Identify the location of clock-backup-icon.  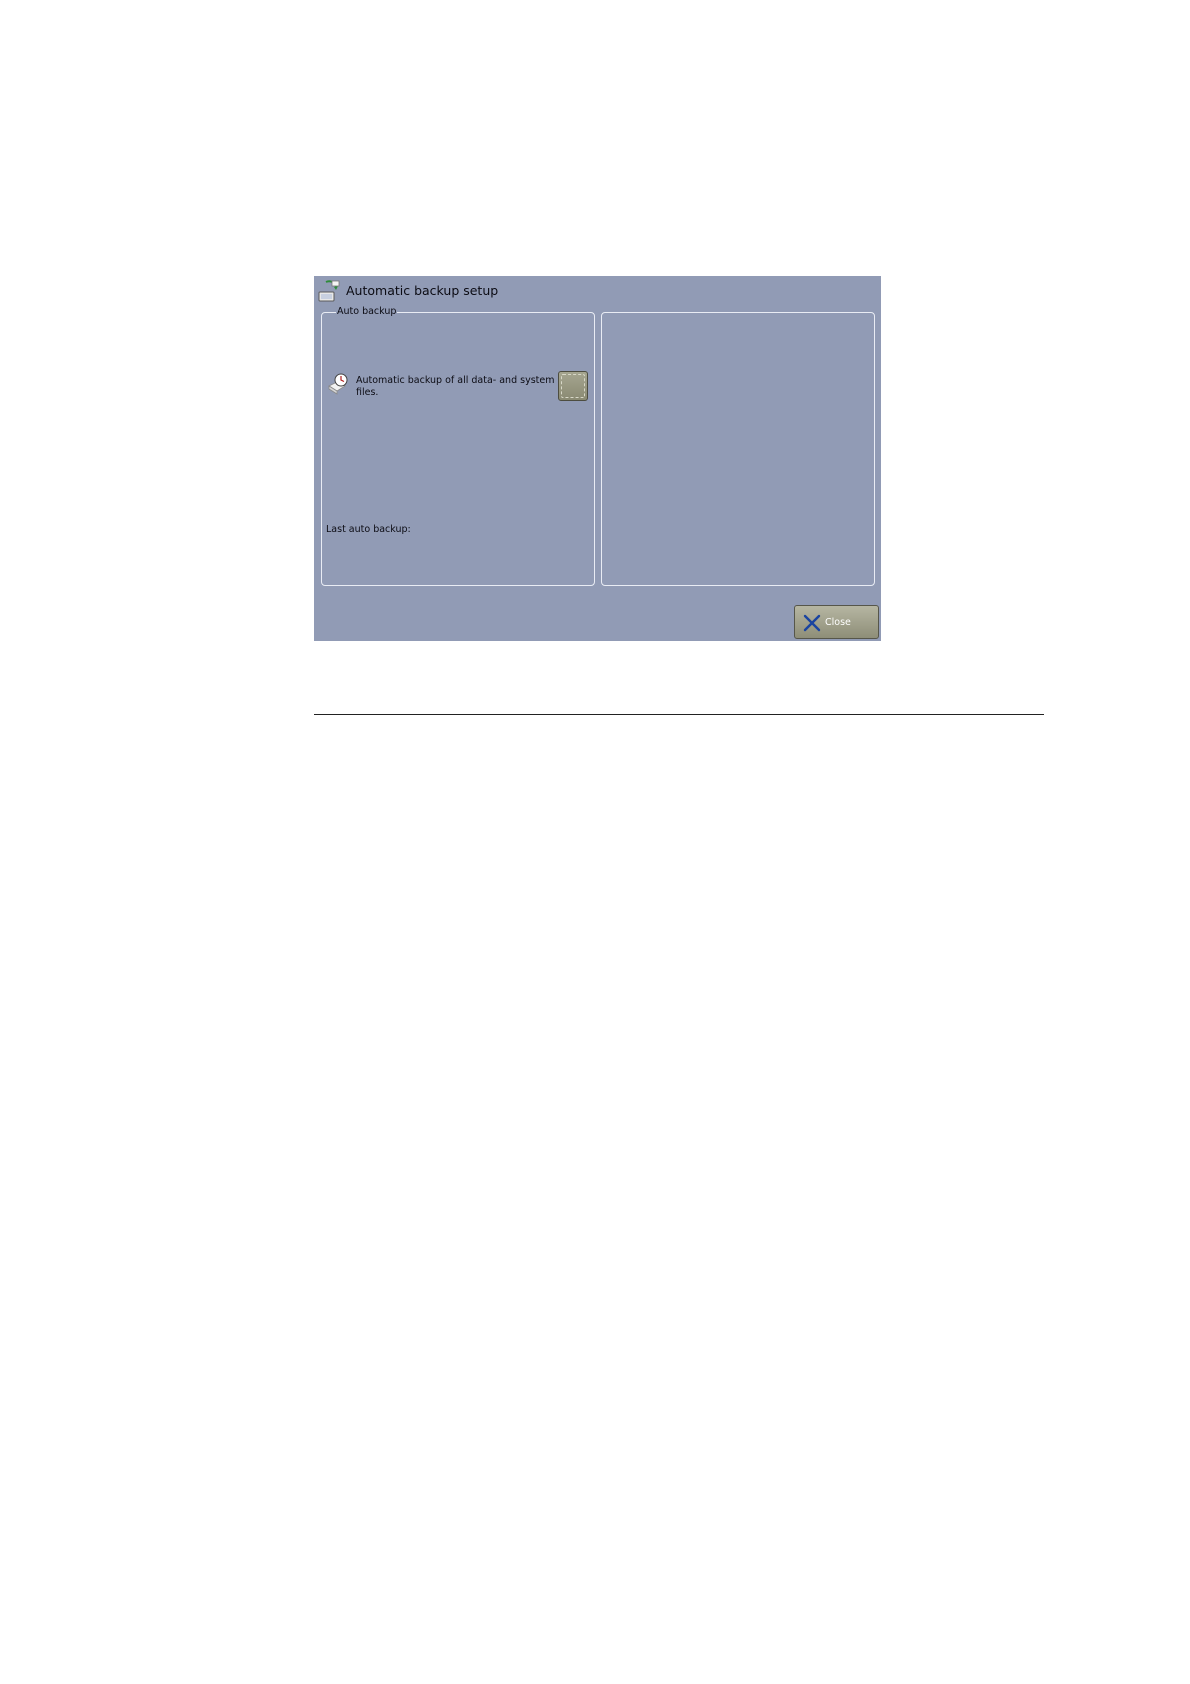
(338, 384).